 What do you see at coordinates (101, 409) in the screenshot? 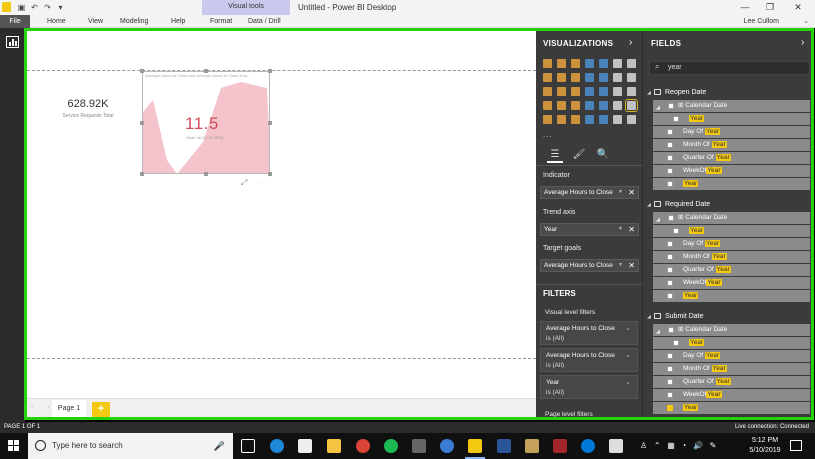
I see `add-page-button: +` at bounding box center [101, 409].